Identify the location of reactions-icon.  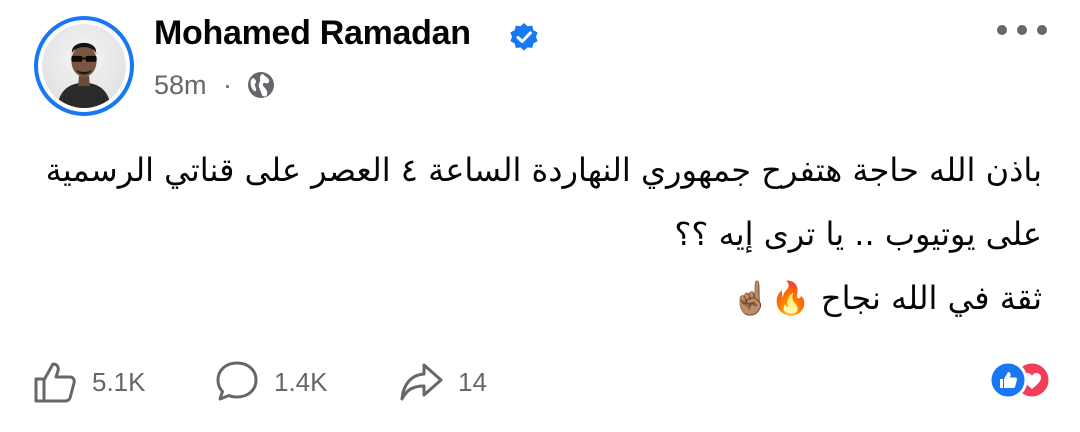
(1020, 380).